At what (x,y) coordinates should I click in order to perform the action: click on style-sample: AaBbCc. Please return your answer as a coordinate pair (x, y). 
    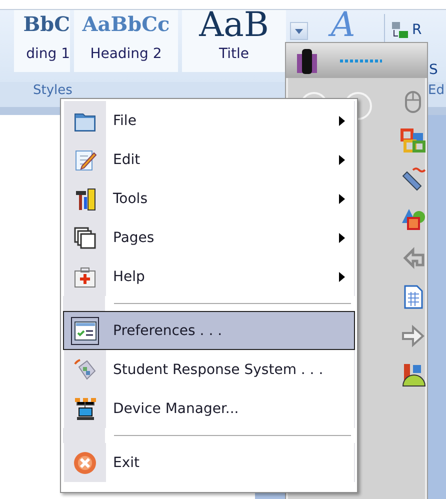
    Looking at the image, I should click on (126, 24).